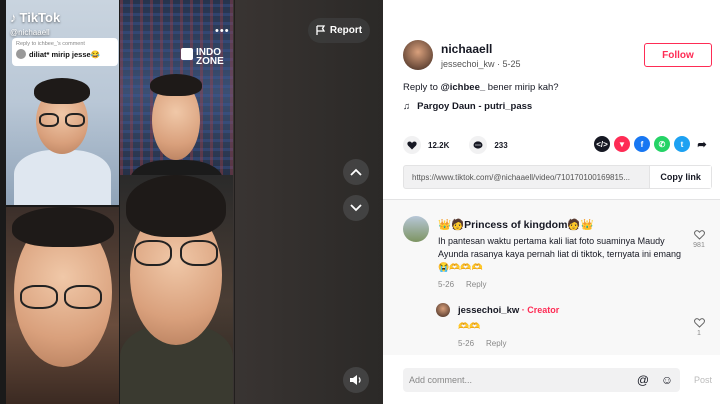  What do you see at coordinates (443, 310) in the screenshot?
I see `reply-author-avatar` at bounding box center [443, 310].